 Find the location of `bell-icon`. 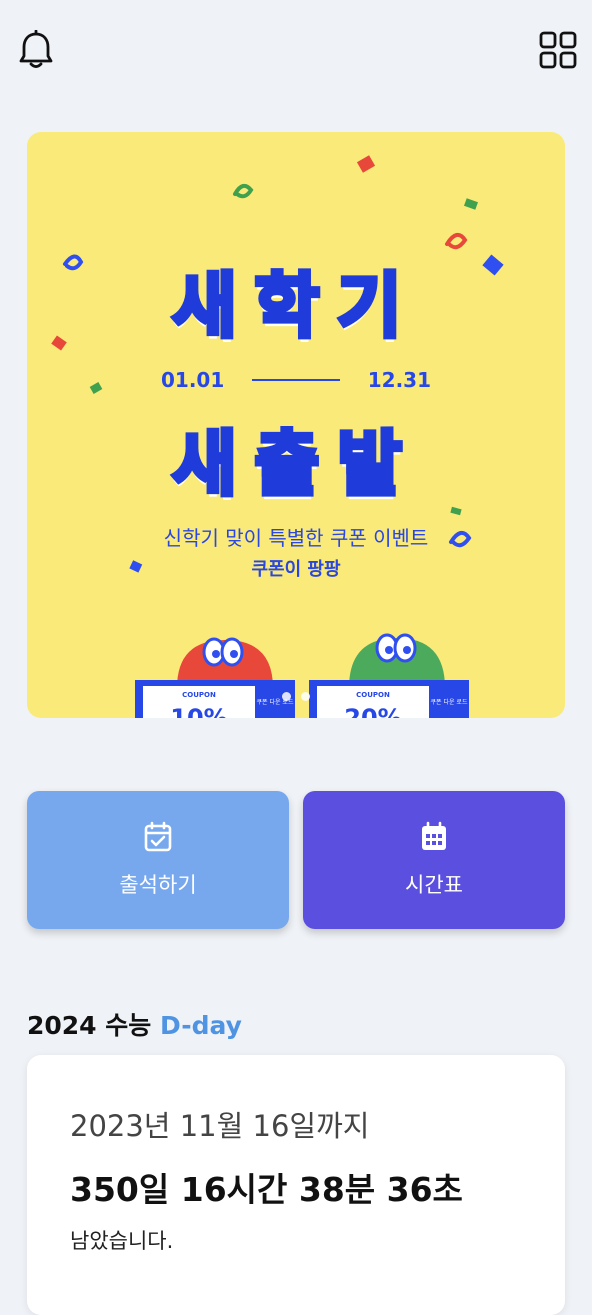

bell-icon is located at coordinates (36, 50).